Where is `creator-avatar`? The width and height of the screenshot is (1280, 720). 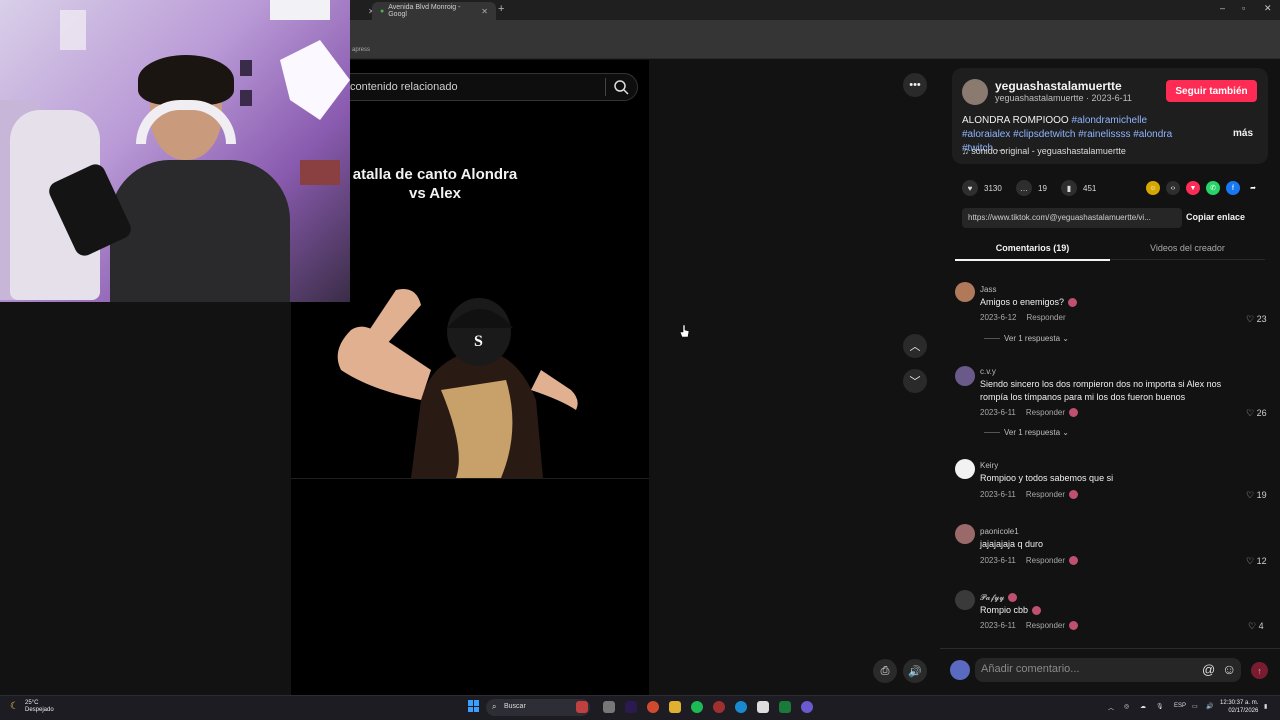 creator-avatar is located at coordinates (975, 92).